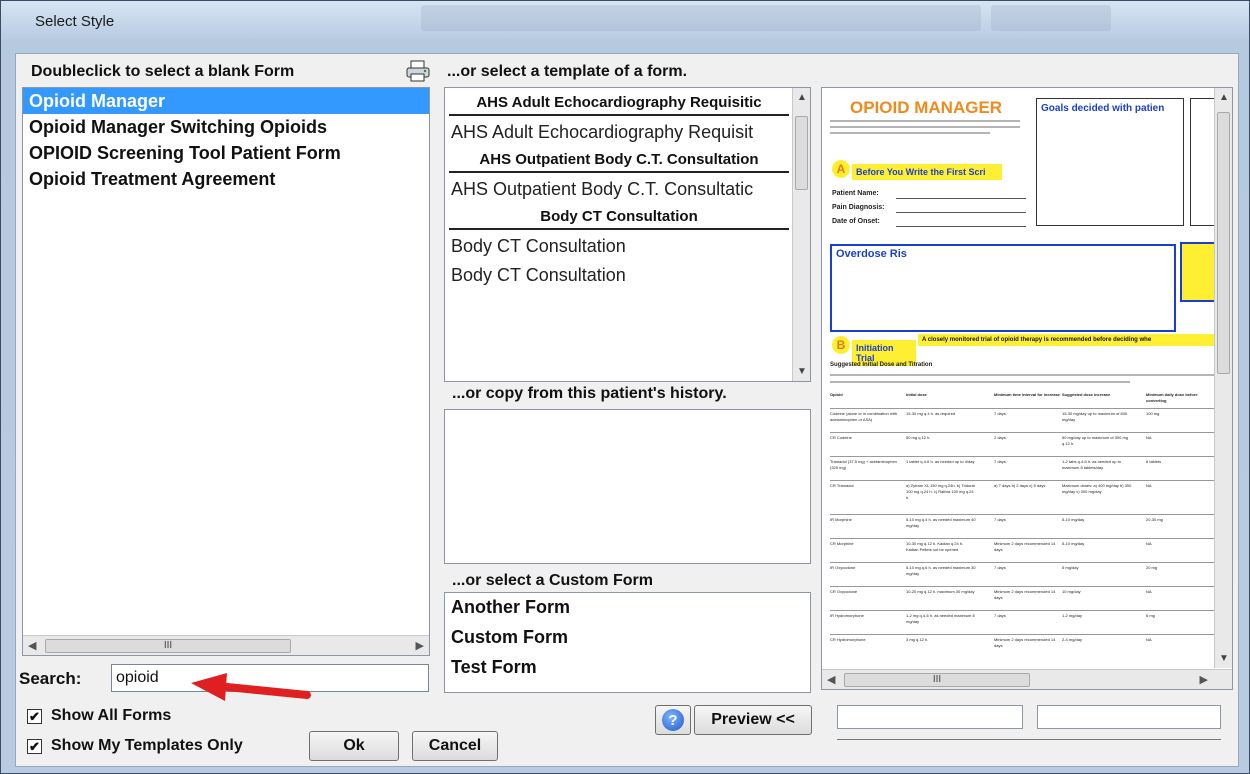 This screenshot has height=774, width=1250. What do you see at coordinates (1029, 739) in the screenshot?
I see `slider-tick-track` at bounding box center [1029, 739].